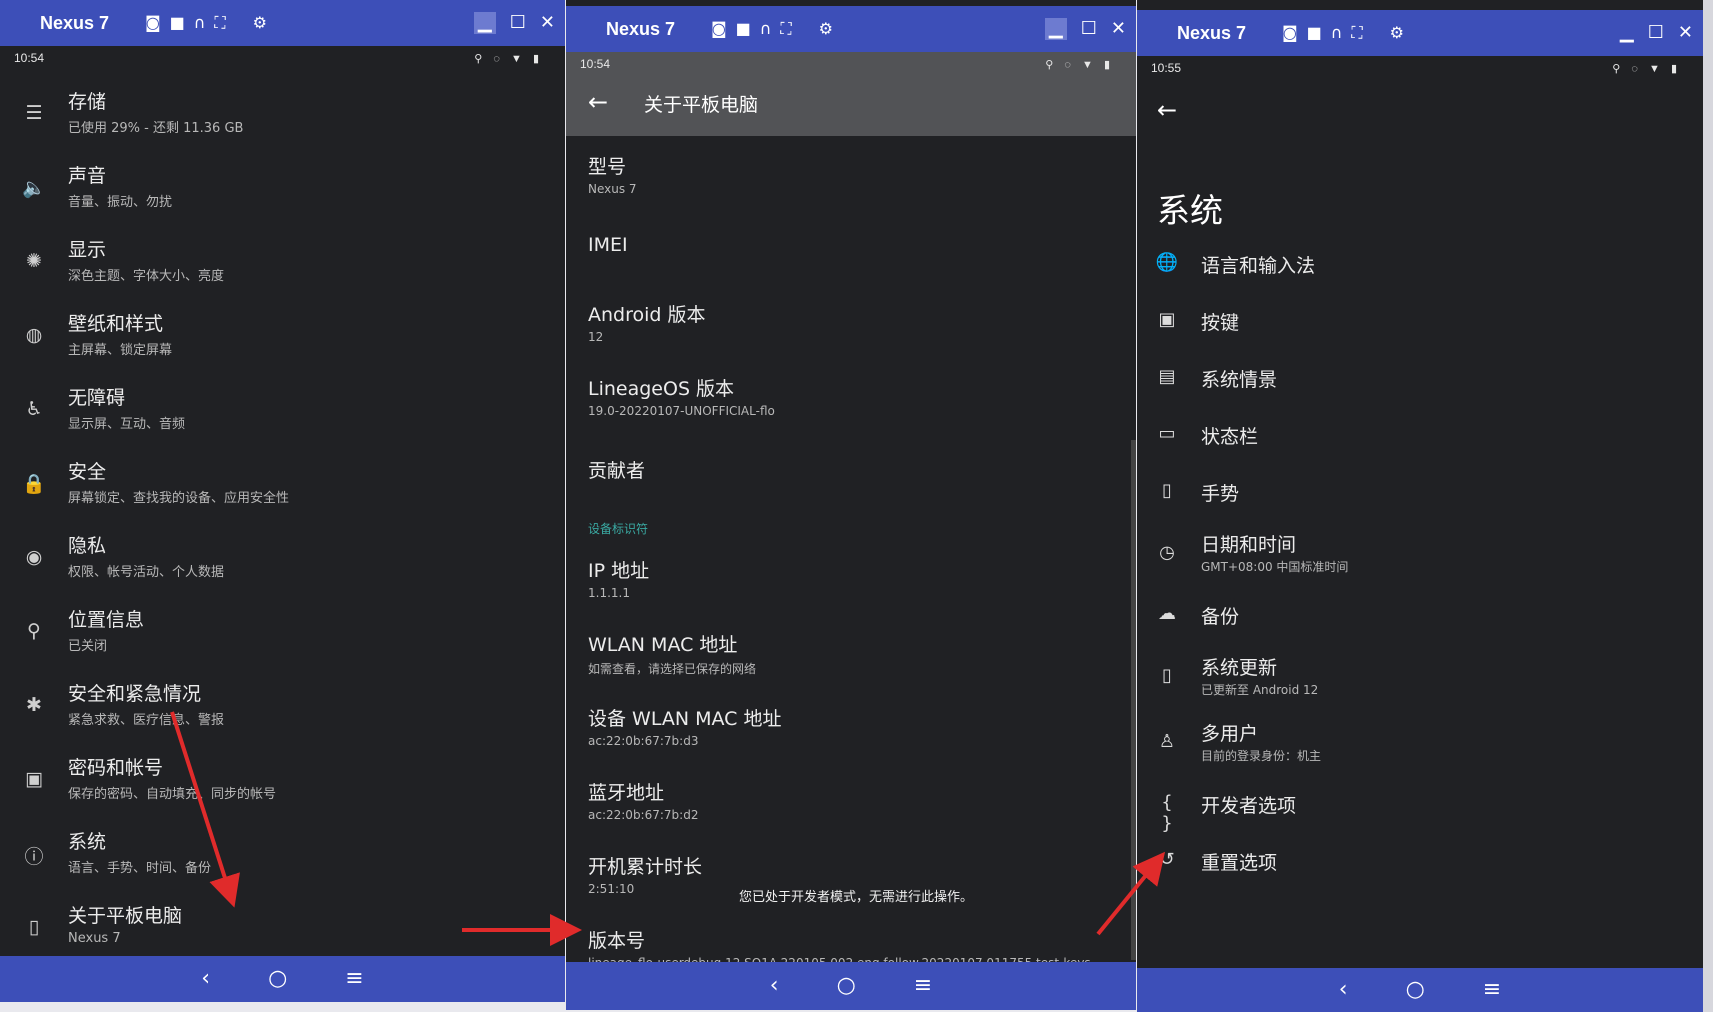 This screenshot has height=1012, width=1713. What do you see at coordinates (1131, 893) in the screenshot?
I see `arrow-to-developer-options` at bounding box center [1131, 893].